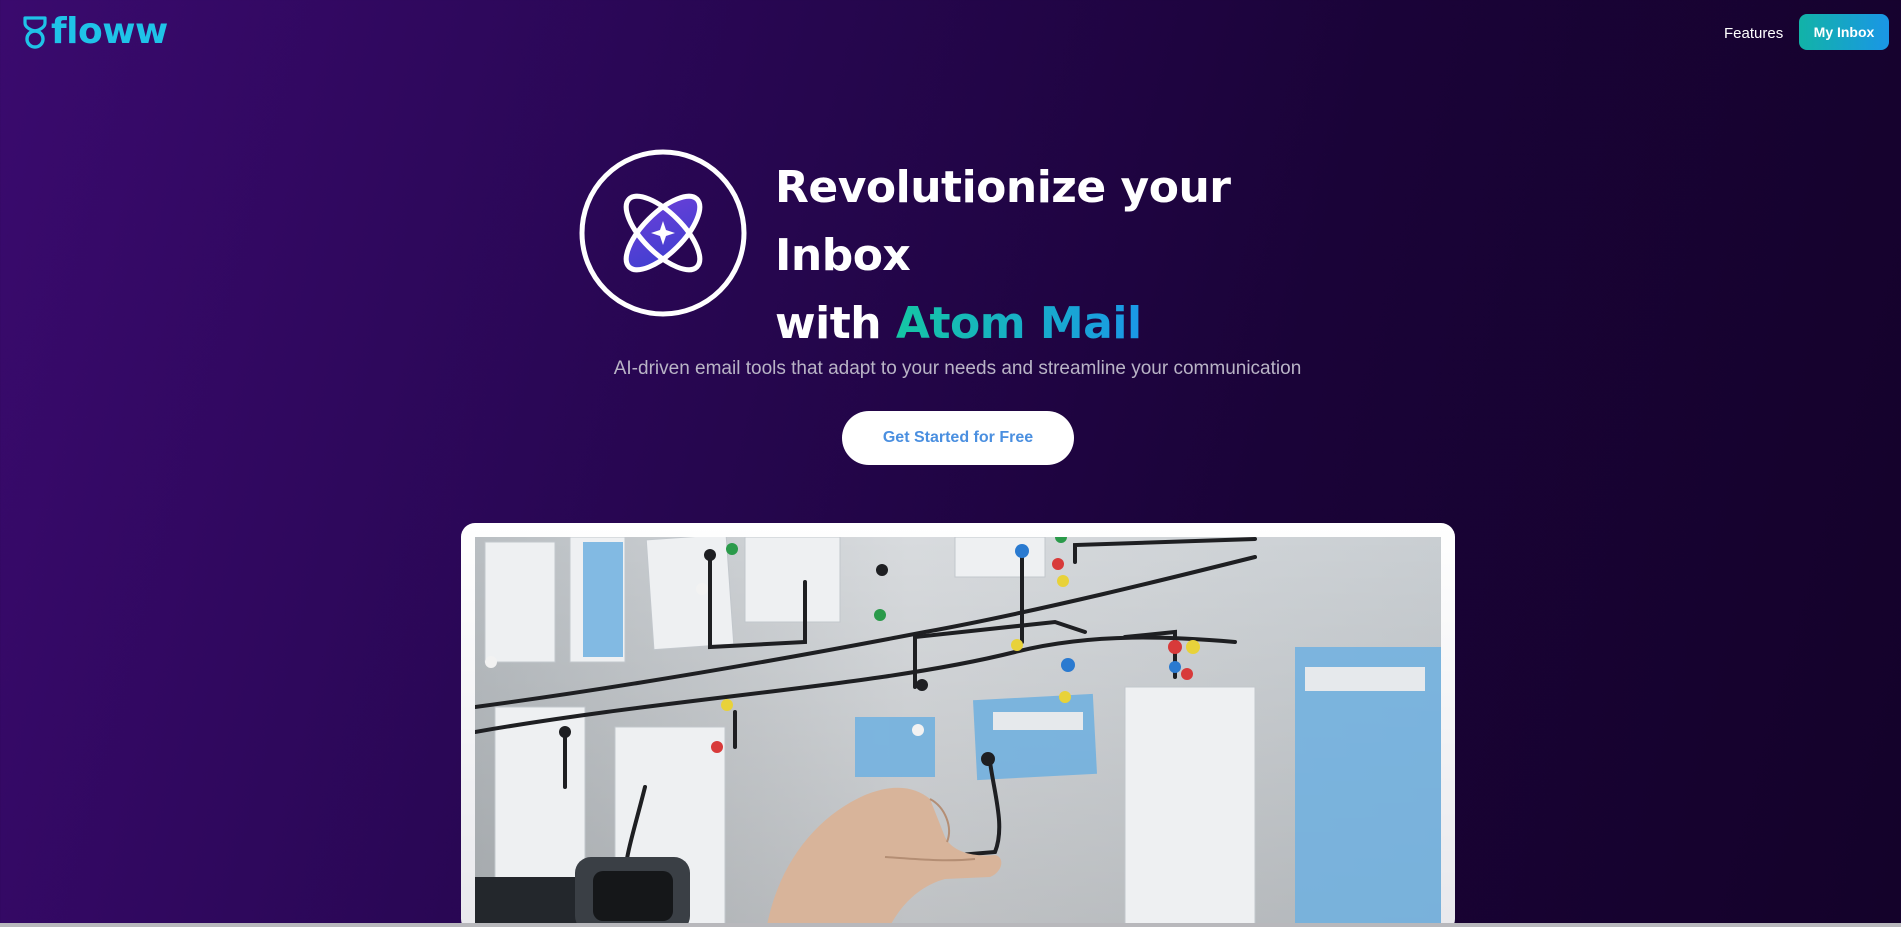  Describe the element at coordinates (109, 31) in the screenshot. I see `brand-name: floww` at that location.